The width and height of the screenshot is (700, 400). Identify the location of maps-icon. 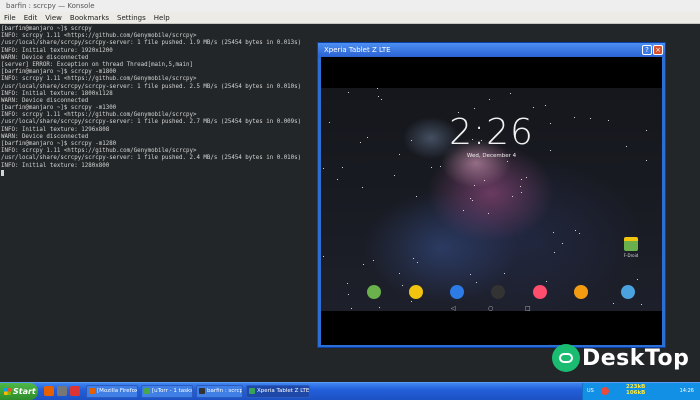
(457, 292).